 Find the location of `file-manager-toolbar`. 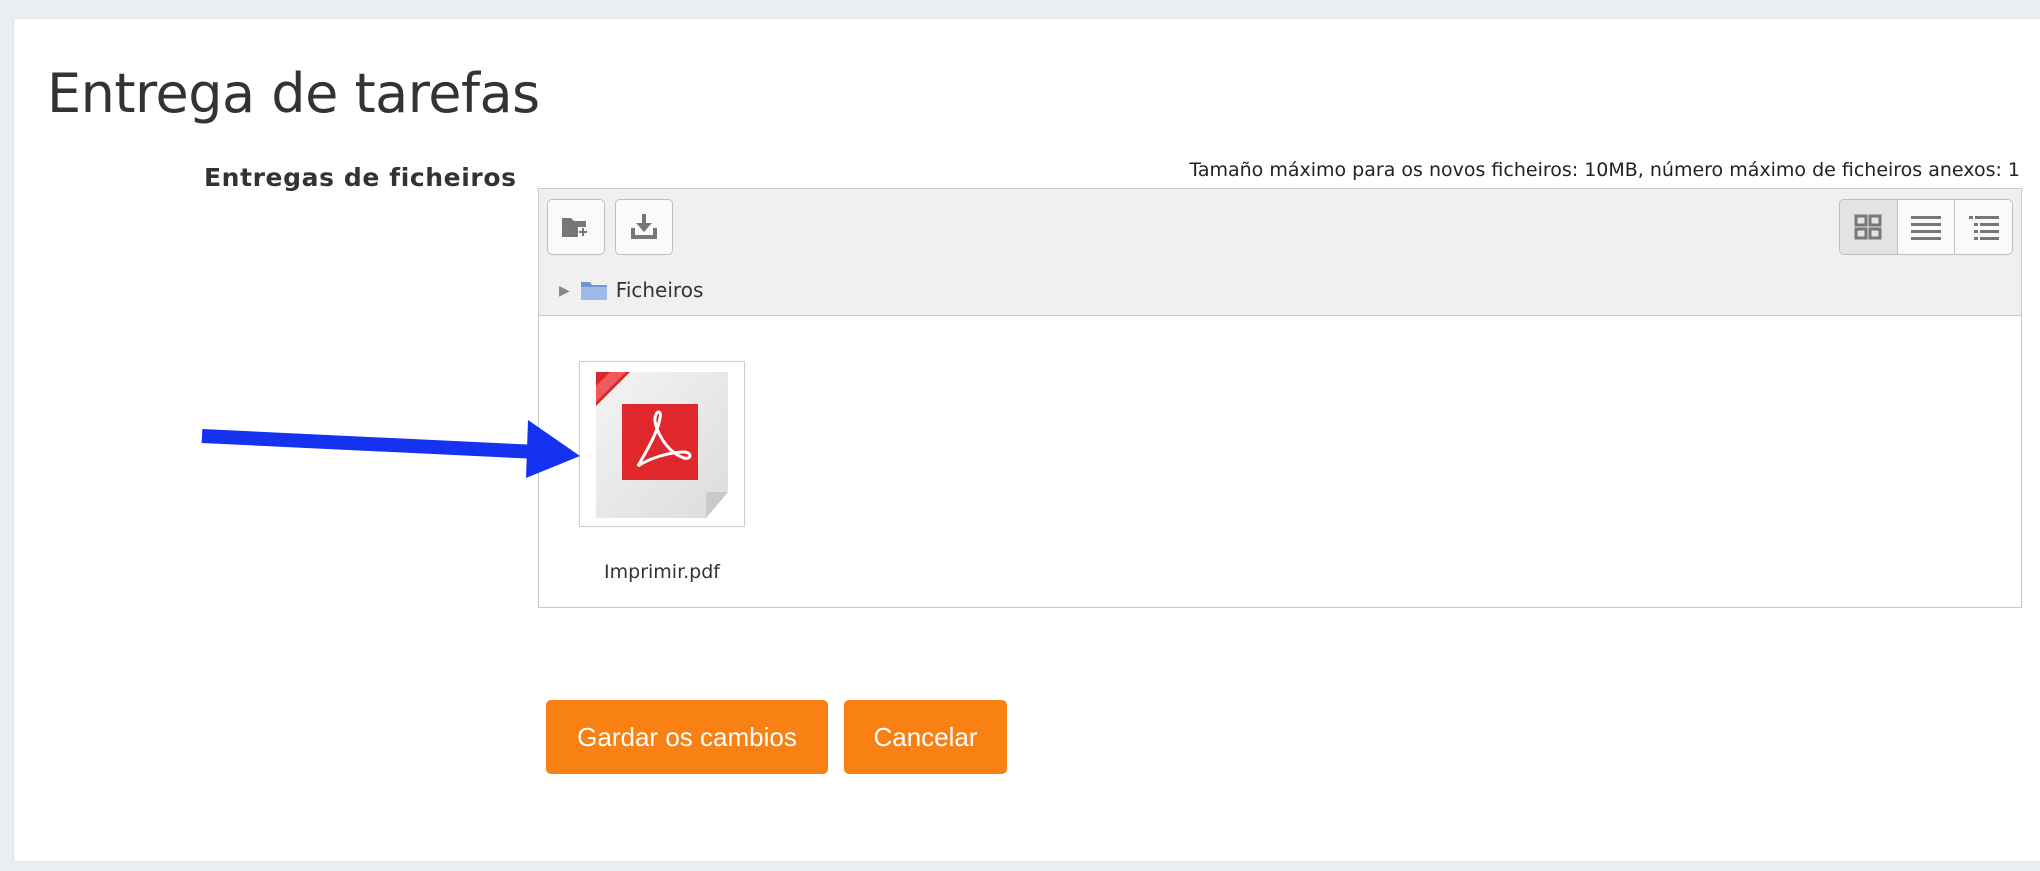

file-manager-toolbar is located at coordinates (1280, 227).